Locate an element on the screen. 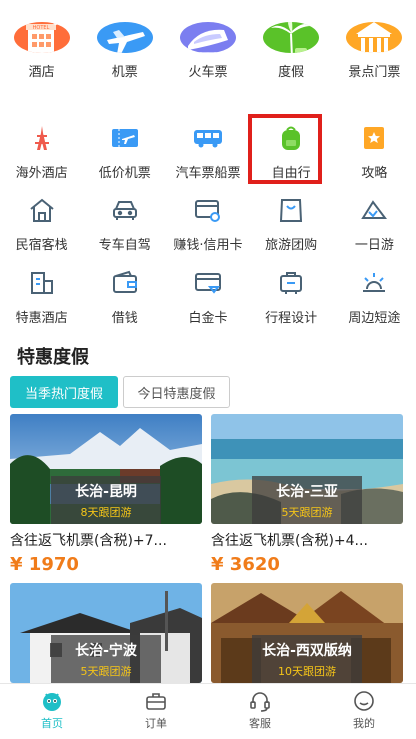  card-price: ¥ 3620 is located at coordinates (245, 564).